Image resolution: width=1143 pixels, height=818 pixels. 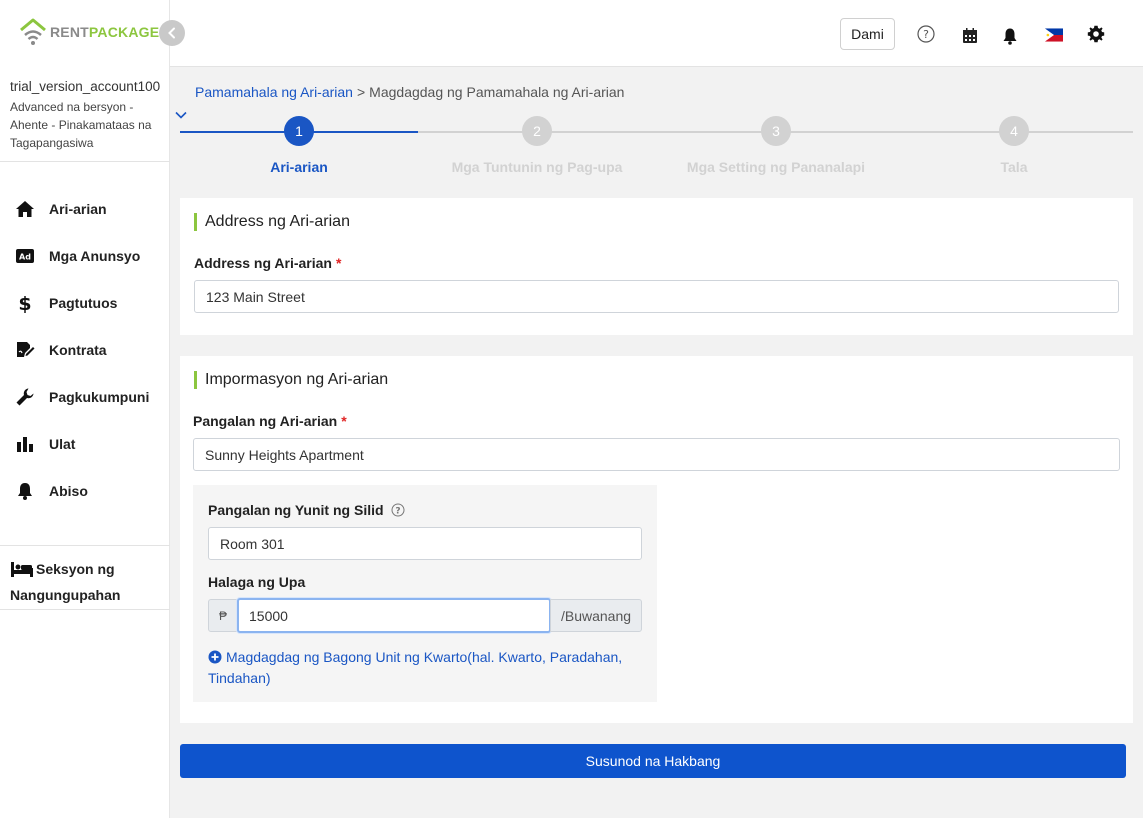 I want to click on house-wifi-logo-icon, so click(x=33, y=31).